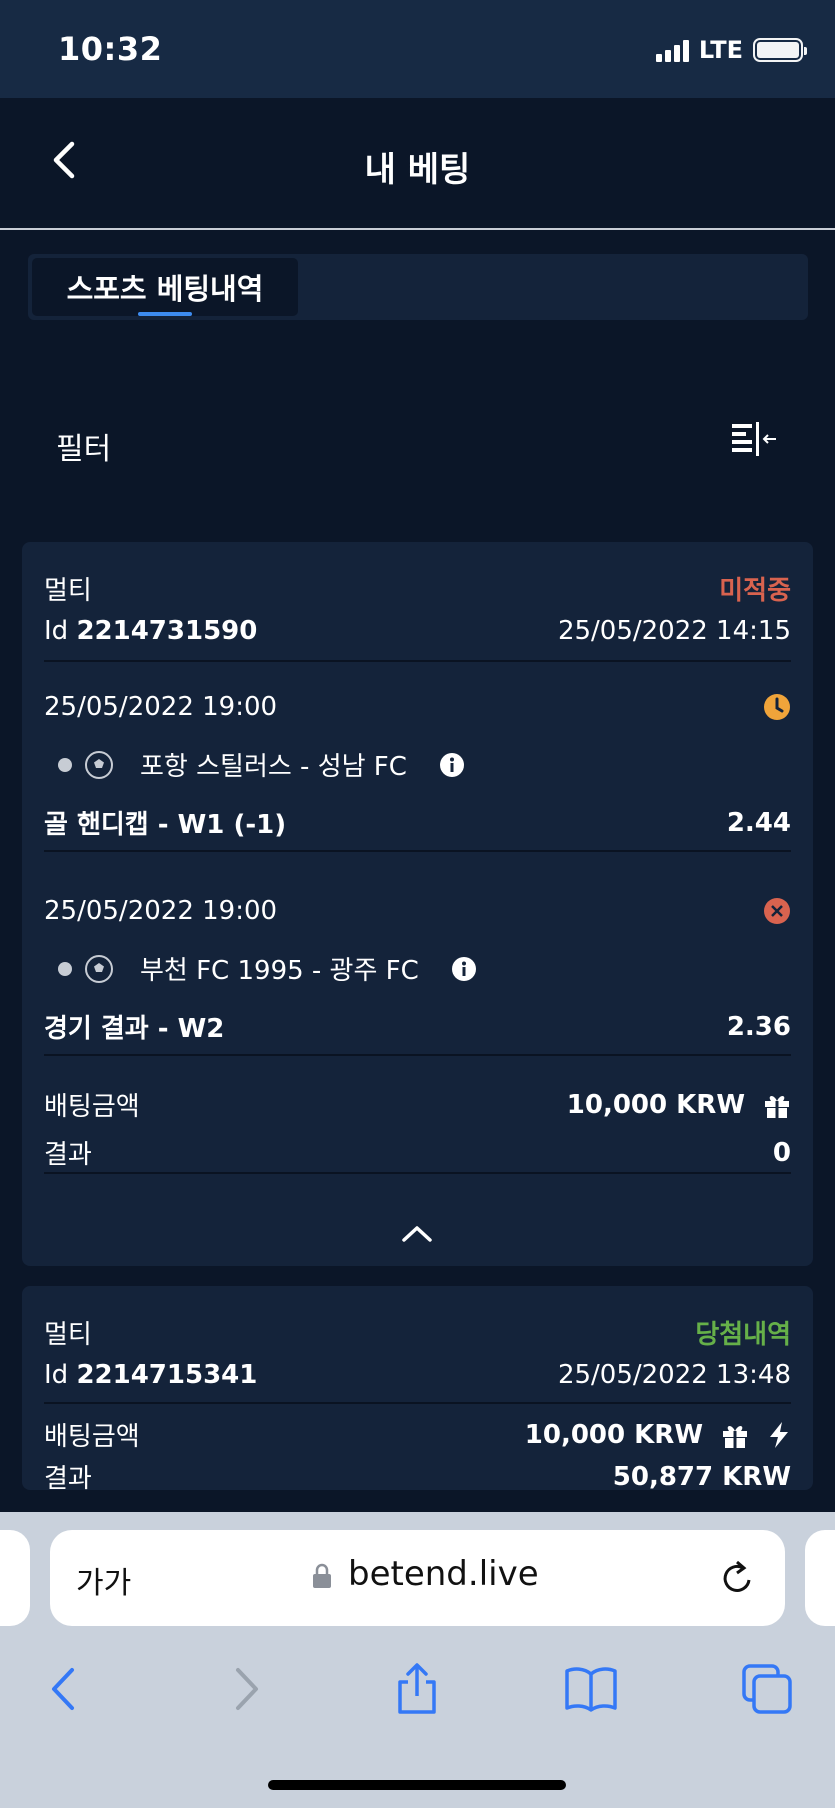  What do you see at coordinates (110, 49) in the screenshot?
I see `status-time: 10:32` at bounding box center [110, 49].